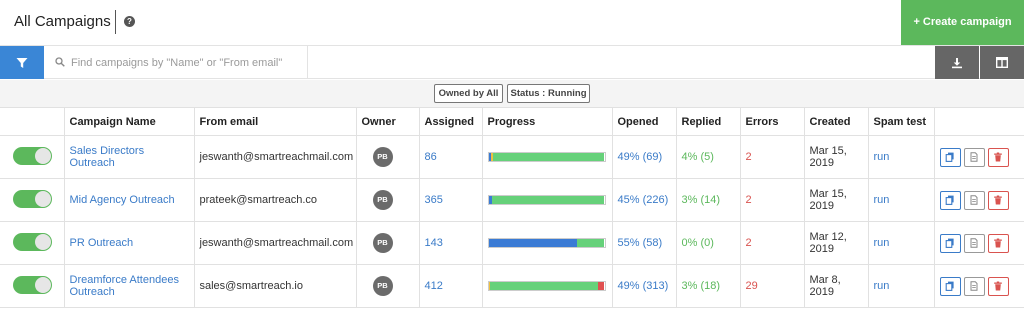  I want to click on col-header-actions, so click(978, 121).